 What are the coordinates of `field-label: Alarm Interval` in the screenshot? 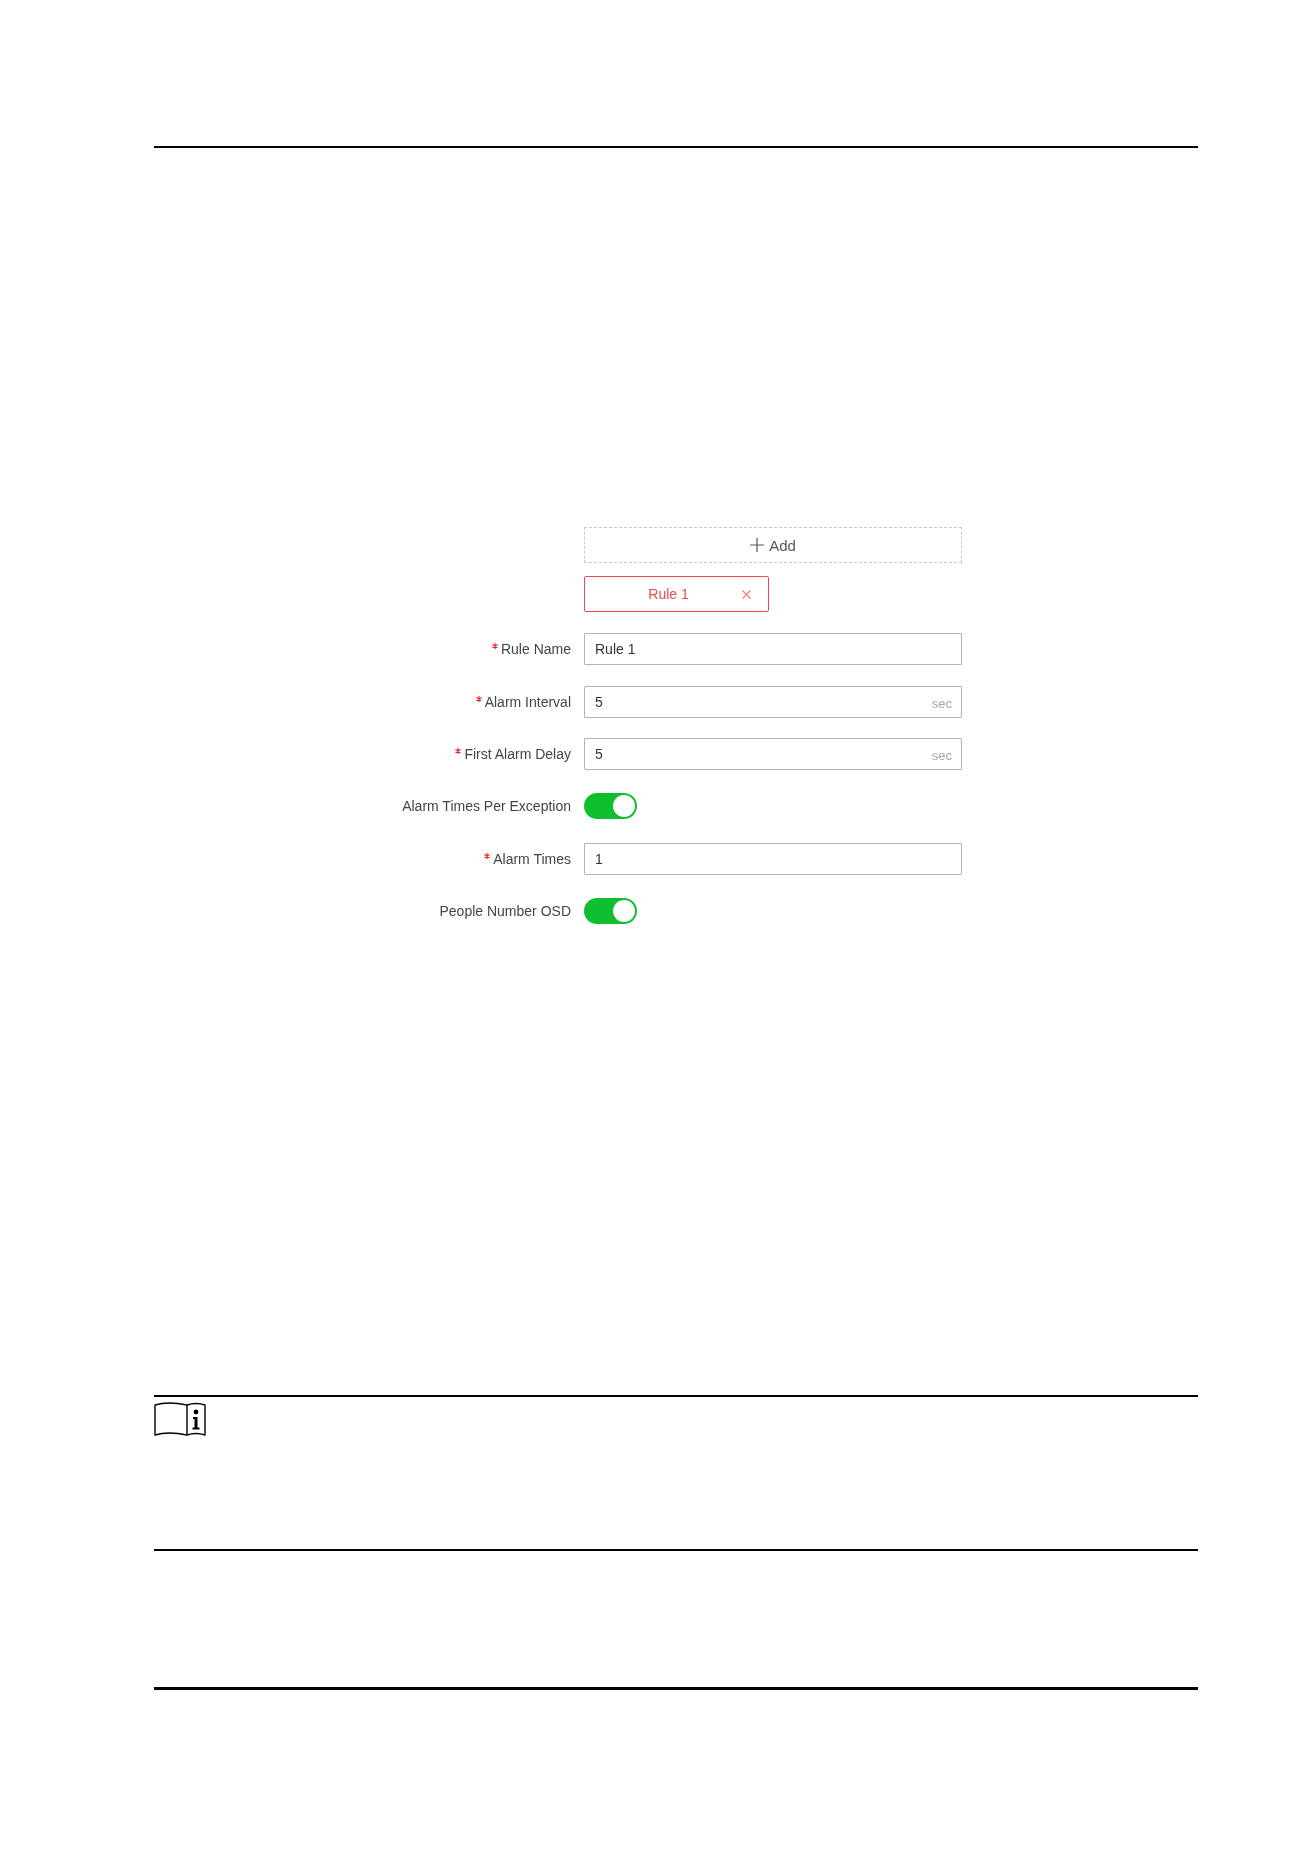 It's located at (527, 701).